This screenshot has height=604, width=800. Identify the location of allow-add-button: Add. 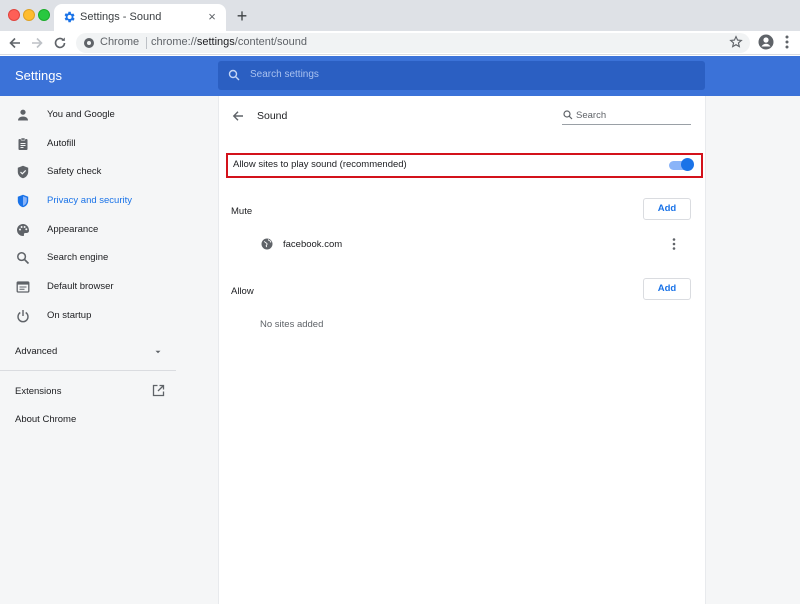
(667, 289).